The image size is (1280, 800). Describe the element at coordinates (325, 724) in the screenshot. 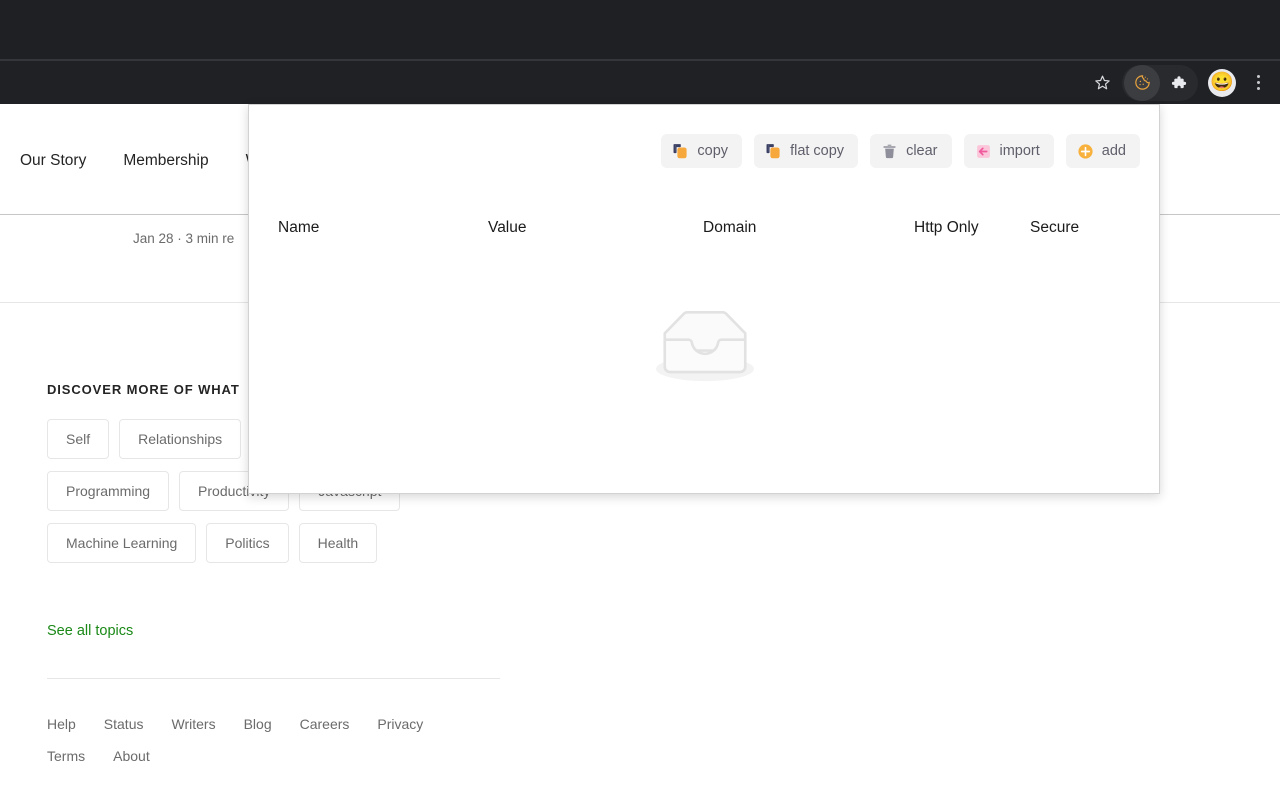

I see `footer-link-careers: Careers` at that location.